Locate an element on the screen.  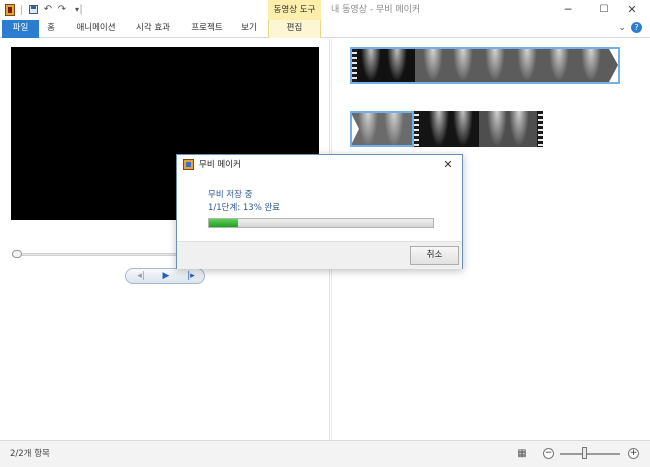
tab-home: 홈 is located at coordinates (51, 29).